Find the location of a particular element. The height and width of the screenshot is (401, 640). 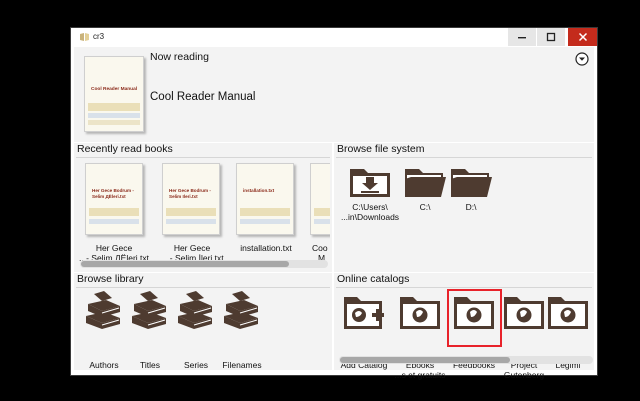

add-catalog-icon is located at coordinates (364, 313).